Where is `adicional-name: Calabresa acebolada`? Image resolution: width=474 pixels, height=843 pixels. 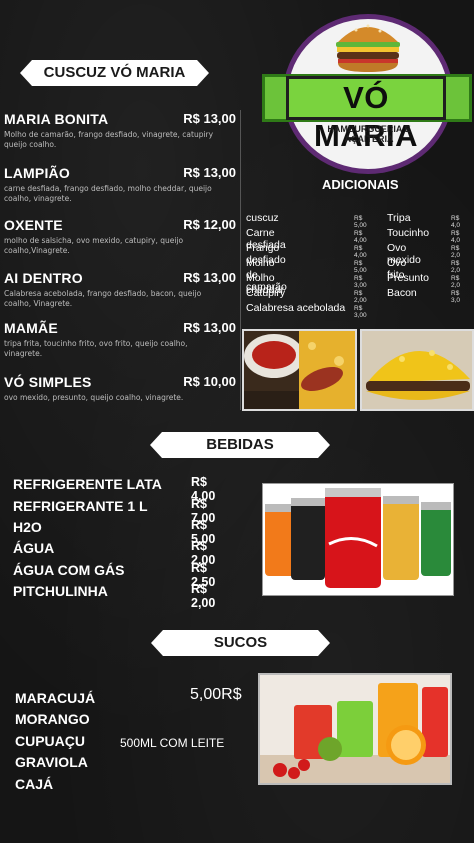
adicional-name: Calabresa acebolada is located at coordinates (296, 308).